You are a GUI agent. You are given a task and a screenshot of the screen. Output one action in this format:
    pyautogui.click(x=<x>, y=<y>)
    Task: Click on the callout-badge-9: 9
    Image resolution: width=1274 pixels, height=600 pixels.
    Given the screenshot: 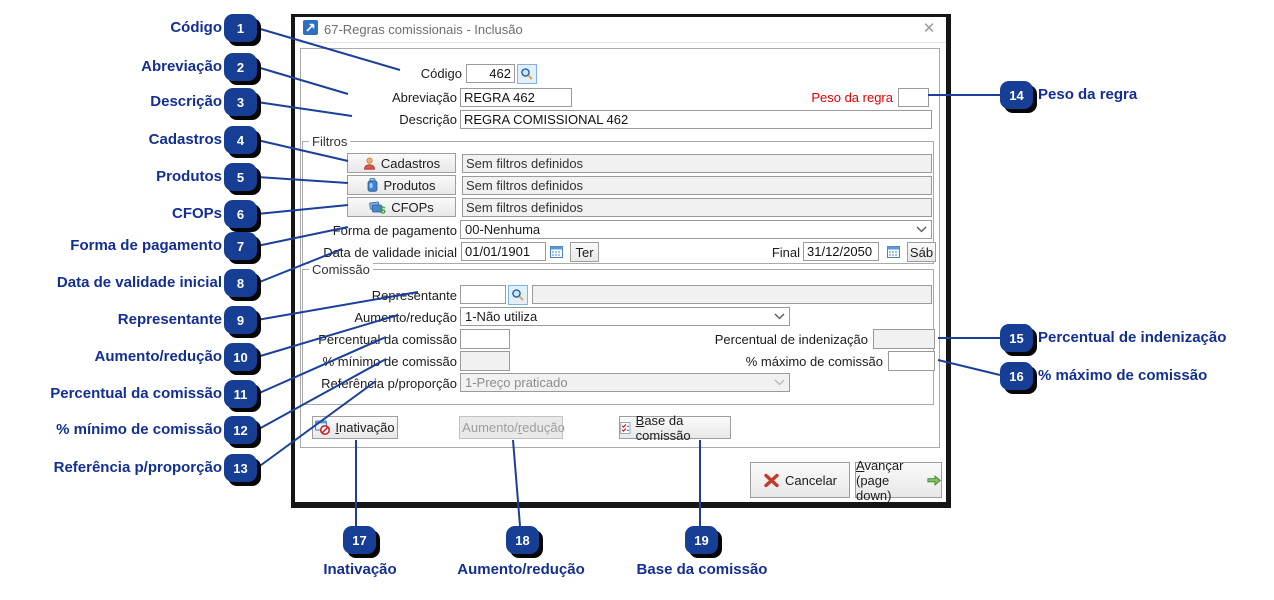 What is the action you would take?
    pyautogui.click(x=240, y=320)
    